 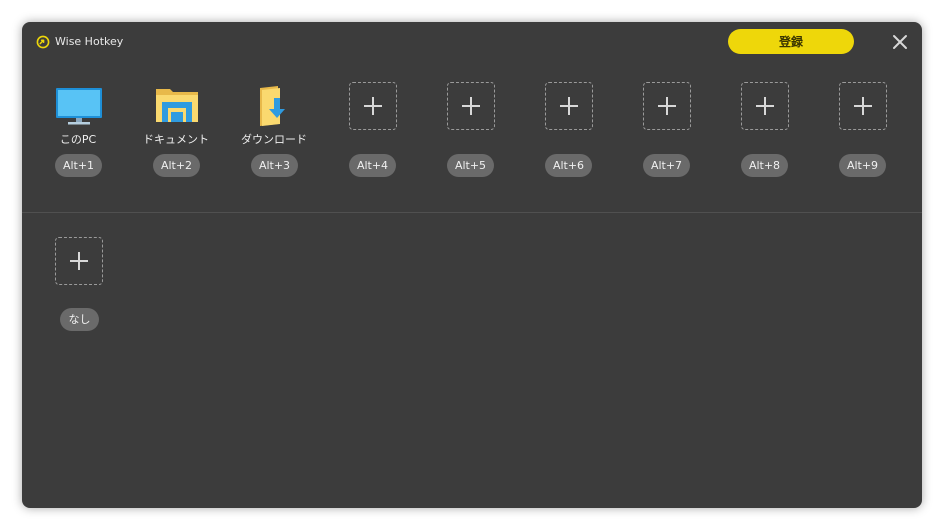 What do you see at coordinates (79, 106) in the screenshot?
I see `monitor-icon` at bounding box center [79, 106].